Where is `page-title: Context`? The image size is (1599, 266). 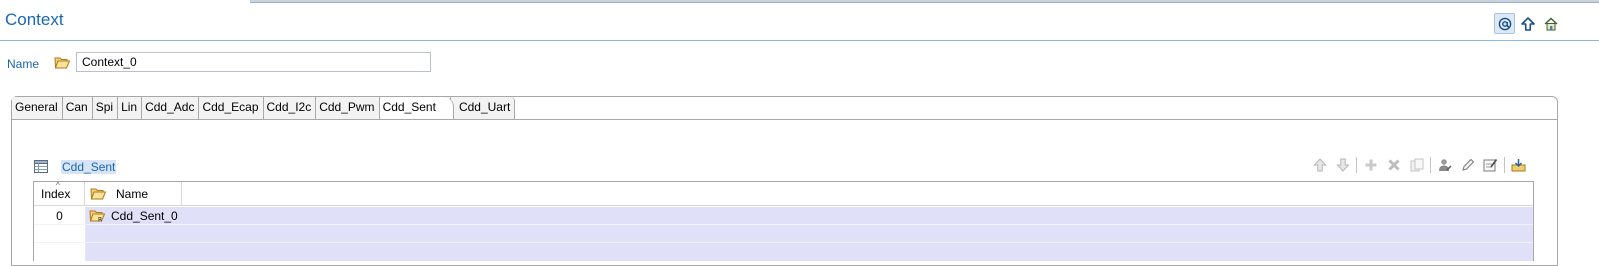
page-title: Context is located at coordinates (34, 19).